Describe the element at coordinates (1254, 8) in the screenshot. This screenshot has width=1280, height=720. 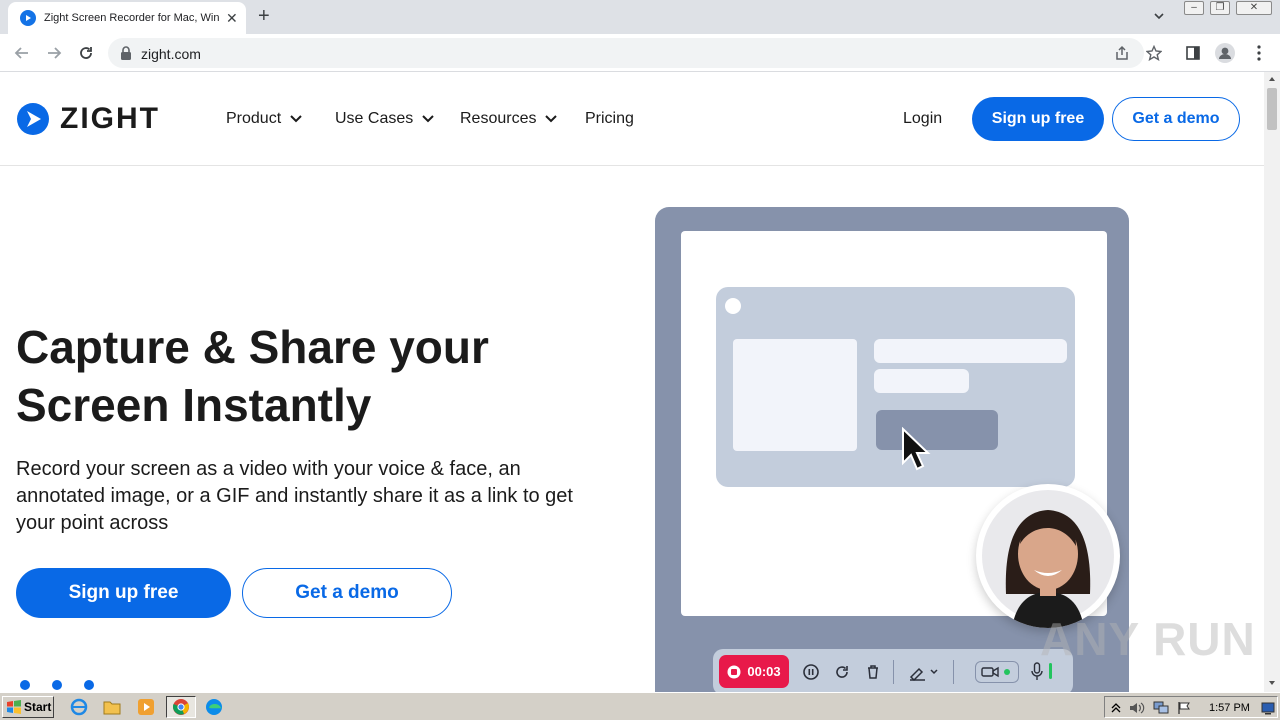
I see `close-window-button: ✕` at that location.